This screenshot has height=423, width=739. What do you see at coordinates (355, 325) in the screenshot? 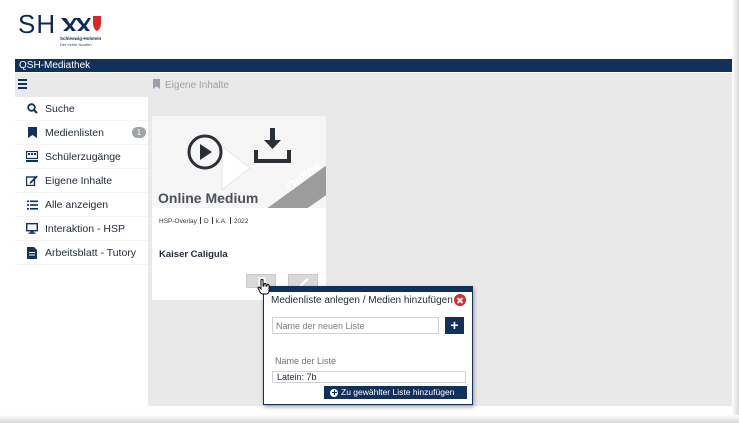
I see `new-list-name-input` at bounding box center [355, 325].